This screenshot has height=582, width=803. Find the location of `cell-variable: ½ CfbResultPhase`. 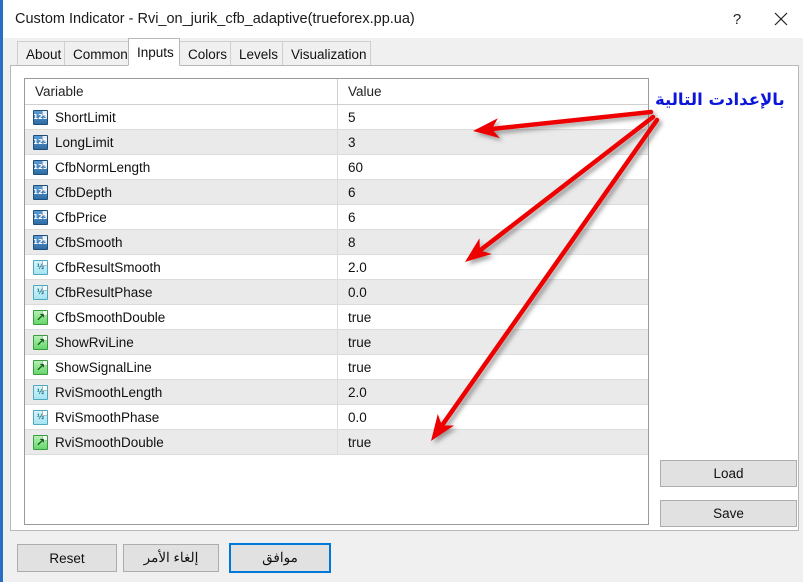

cell-variable: ½ CfbResultPhase is located at coordinates (181, 292).